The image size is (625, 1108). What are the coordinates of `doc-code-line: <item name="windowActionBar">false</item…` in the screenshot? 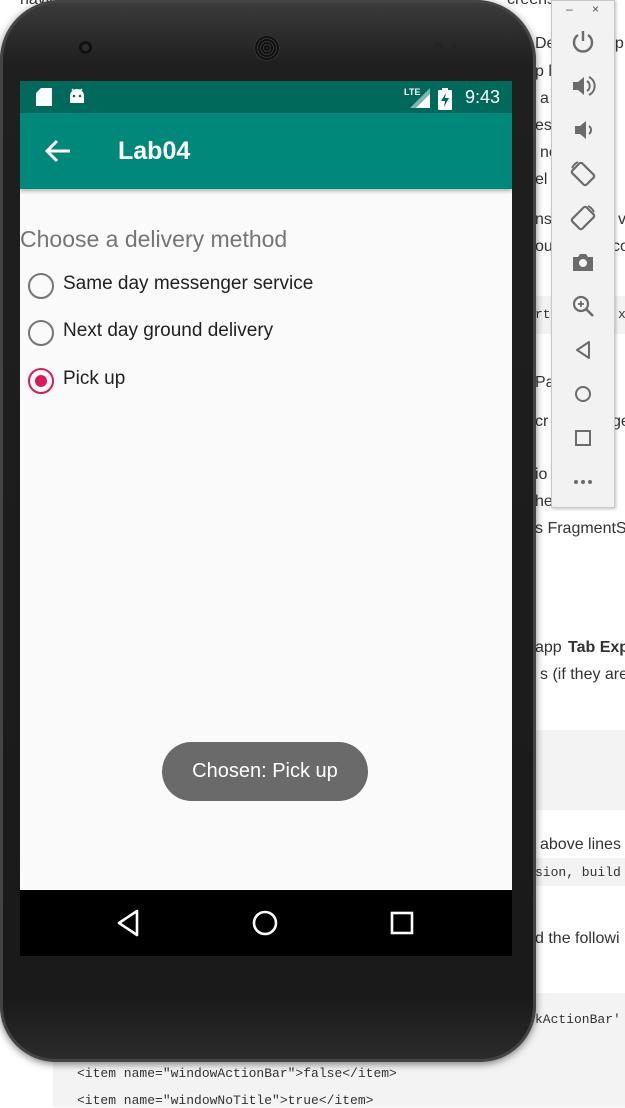 It's located at (237, 1073).